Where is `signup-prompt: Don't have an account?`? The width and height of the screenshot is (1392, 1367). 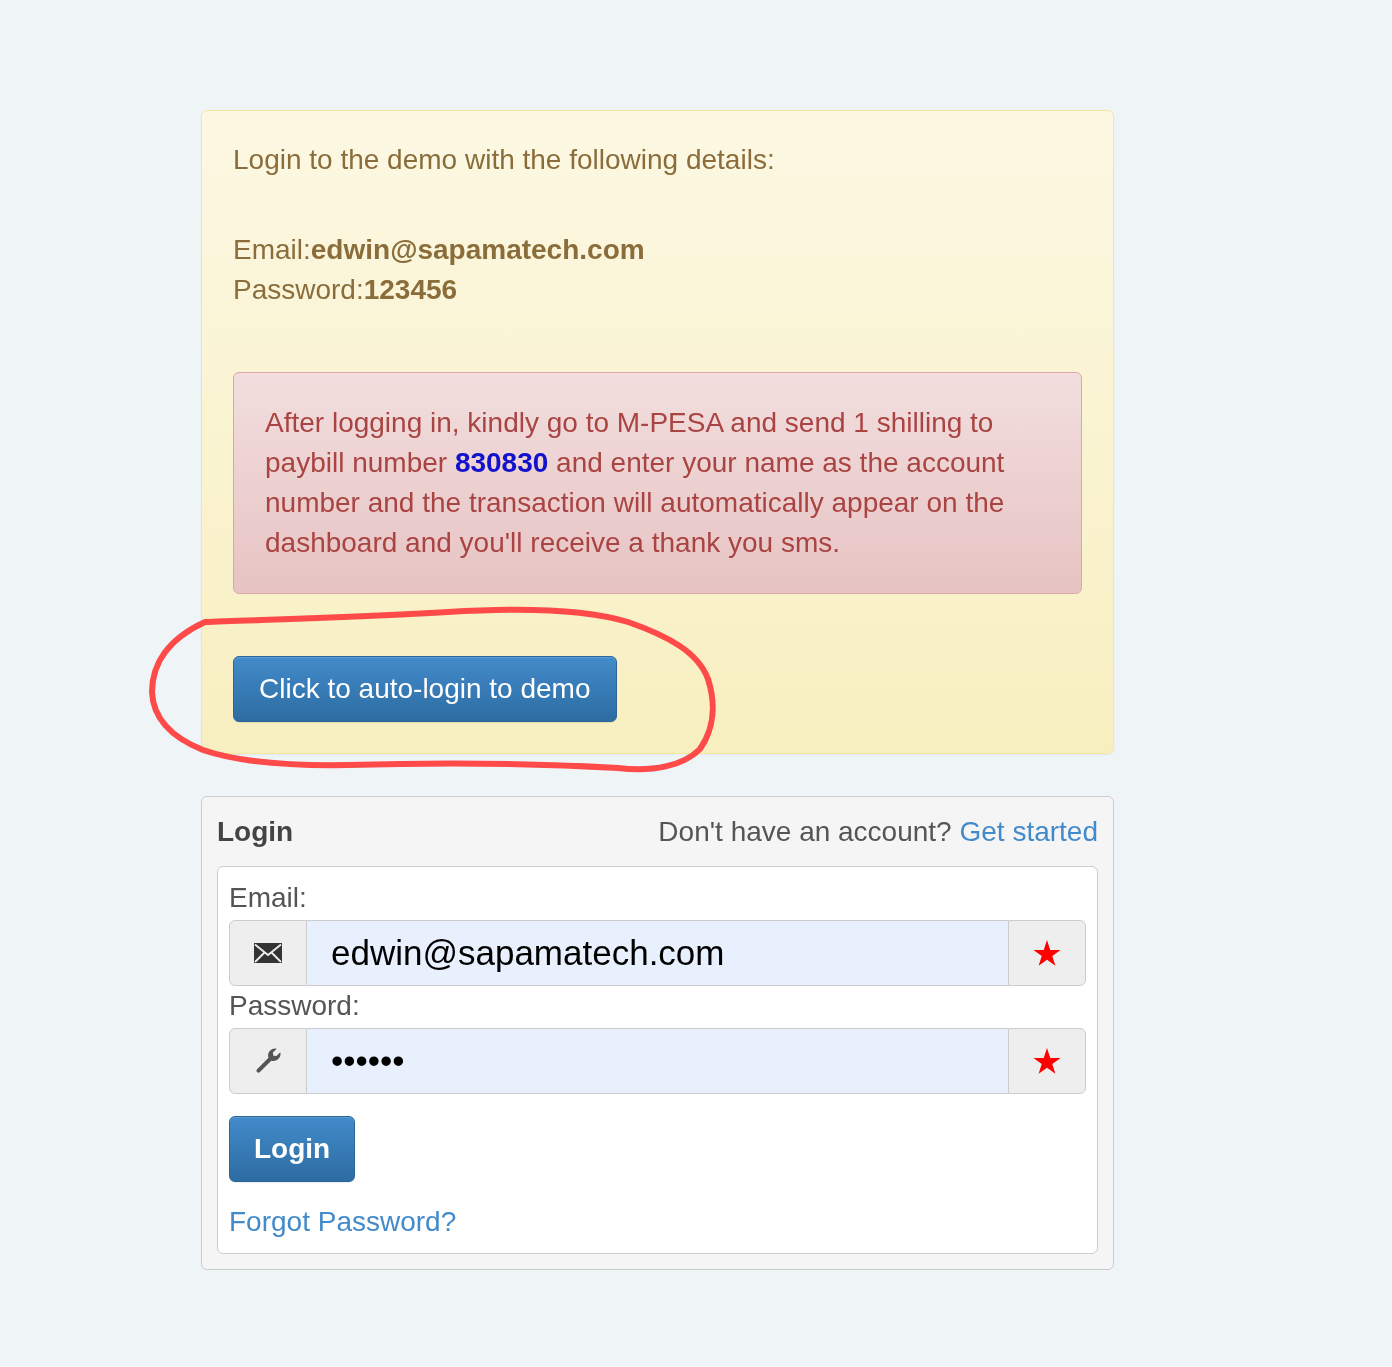 signup-prompt: Don't have an account? is located at coordinates (805, 831).